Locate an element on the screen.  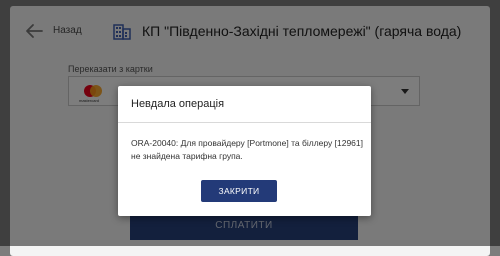
dialog-title: Невдала операція is located at coordinates (178, 104).